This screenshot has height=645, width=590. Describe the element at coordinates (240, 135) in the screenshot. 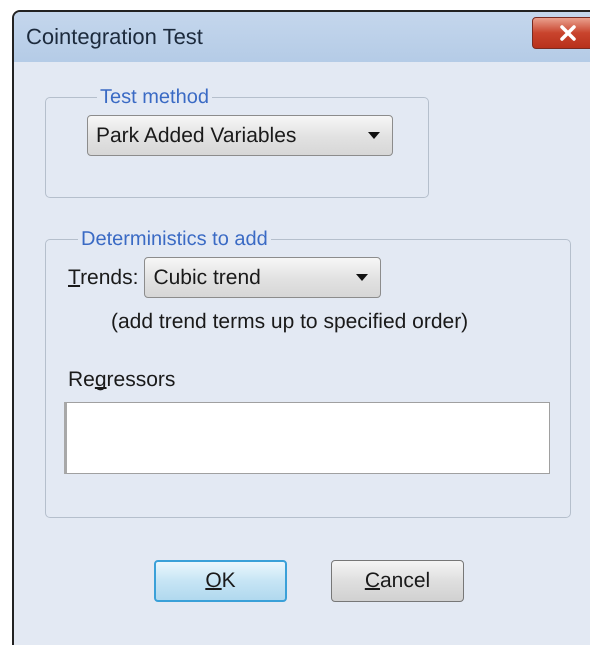

I see `method-dropdown: Park Added Variables` at that location.